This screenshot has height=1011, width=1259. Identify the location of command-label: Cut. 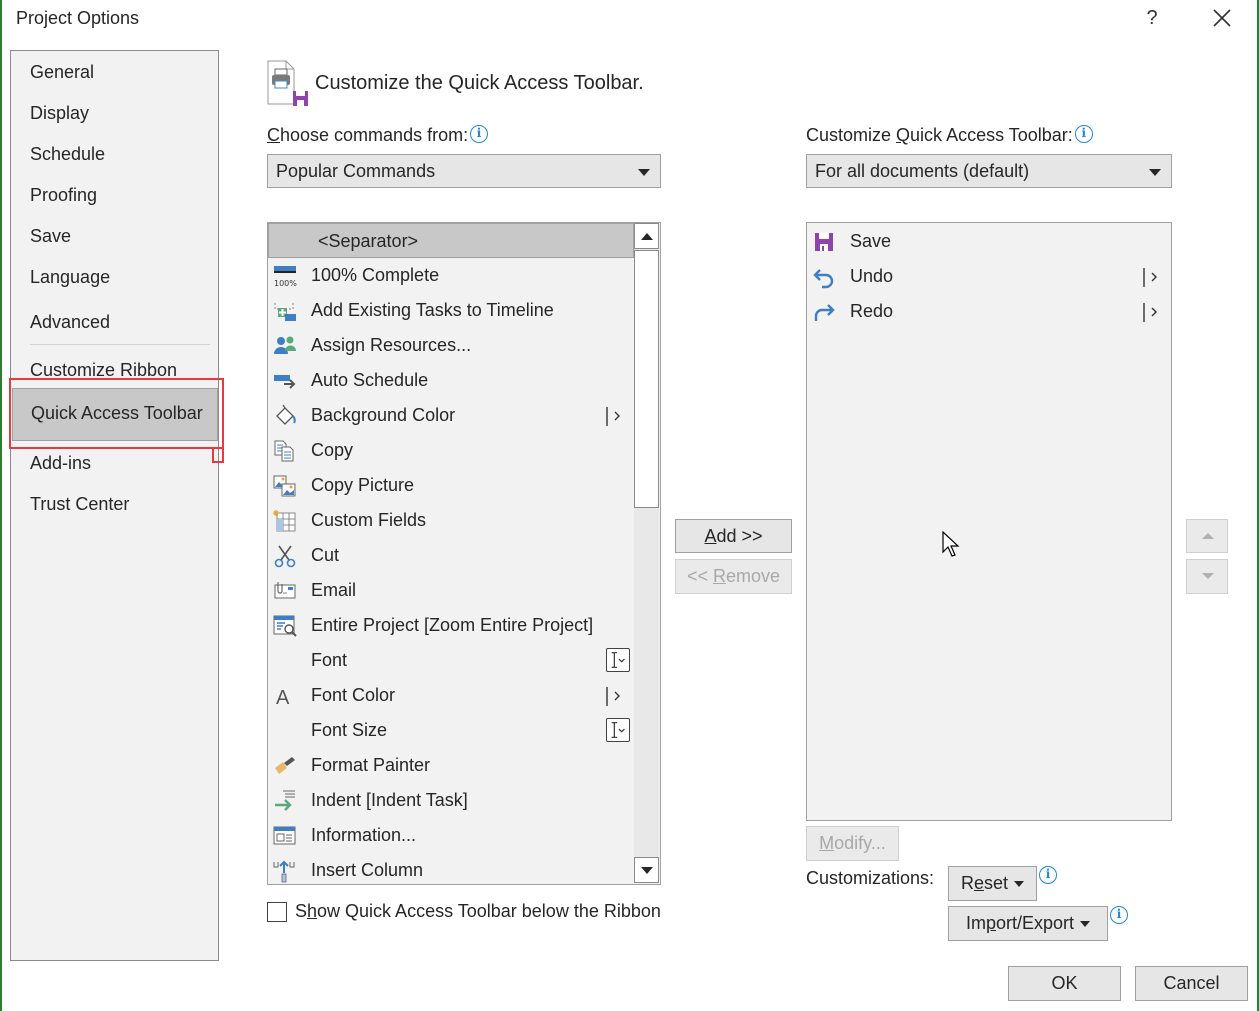
(325, 555).